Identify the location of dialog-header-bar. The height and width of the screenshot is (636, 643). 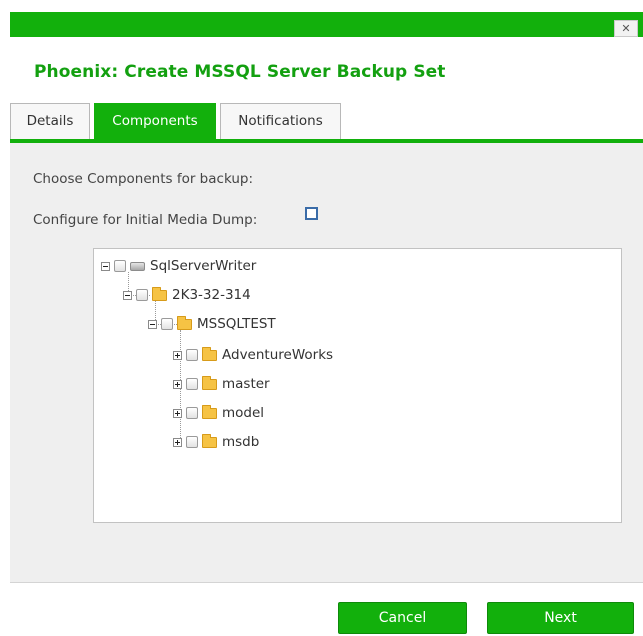
(326, 24).